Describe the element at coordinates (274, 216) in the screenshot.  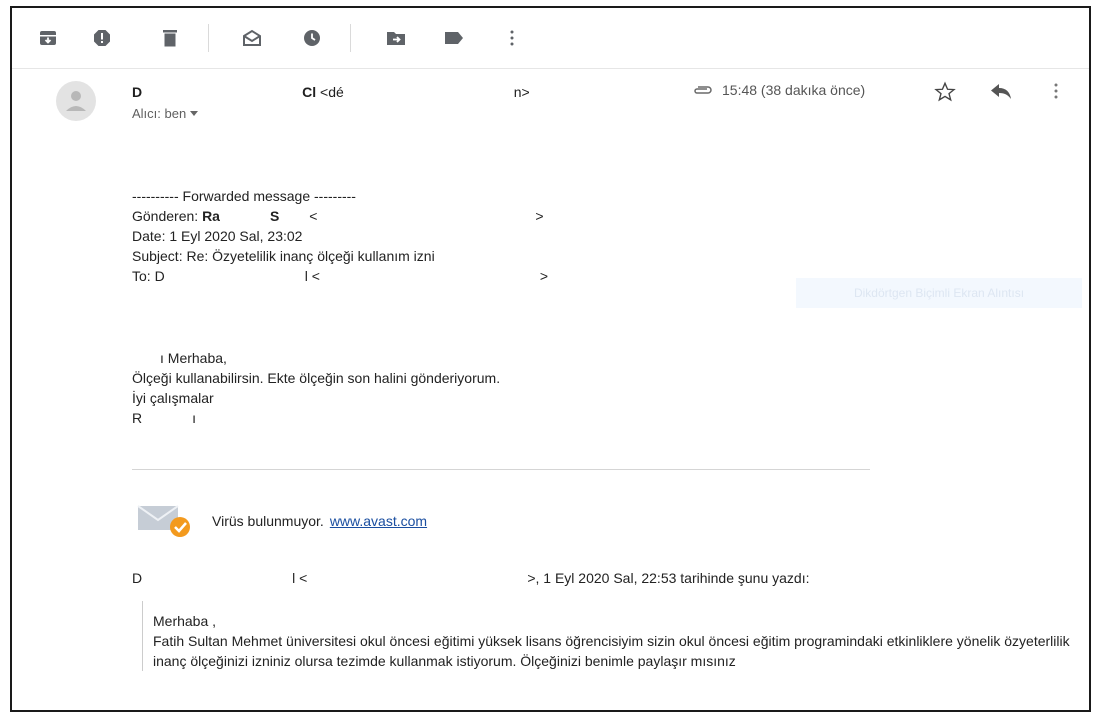
I see `from-name-b: S` at that location.